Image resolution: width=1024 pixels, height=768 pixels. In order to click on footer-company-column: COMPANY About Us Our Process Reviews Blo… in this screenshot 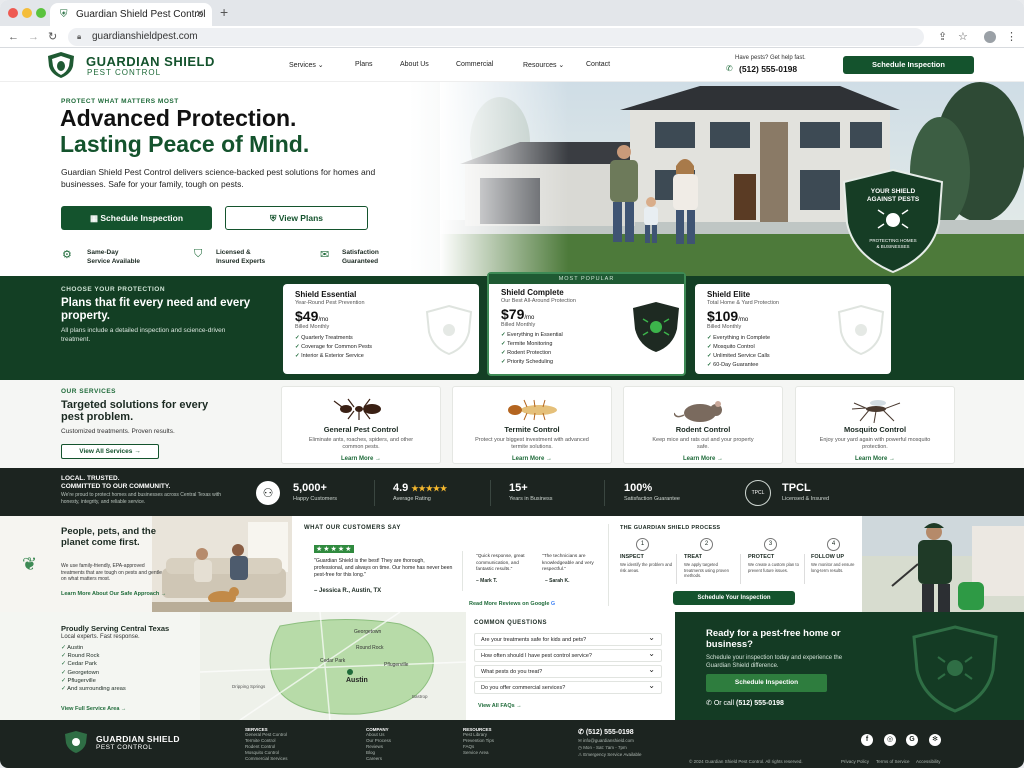, I will do `click(379, 744)`.